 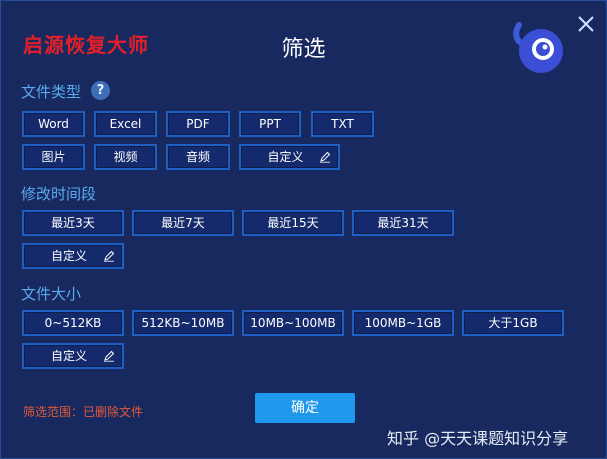 I want to click on file-type-excel: Excel, so click(x=125, y=124).